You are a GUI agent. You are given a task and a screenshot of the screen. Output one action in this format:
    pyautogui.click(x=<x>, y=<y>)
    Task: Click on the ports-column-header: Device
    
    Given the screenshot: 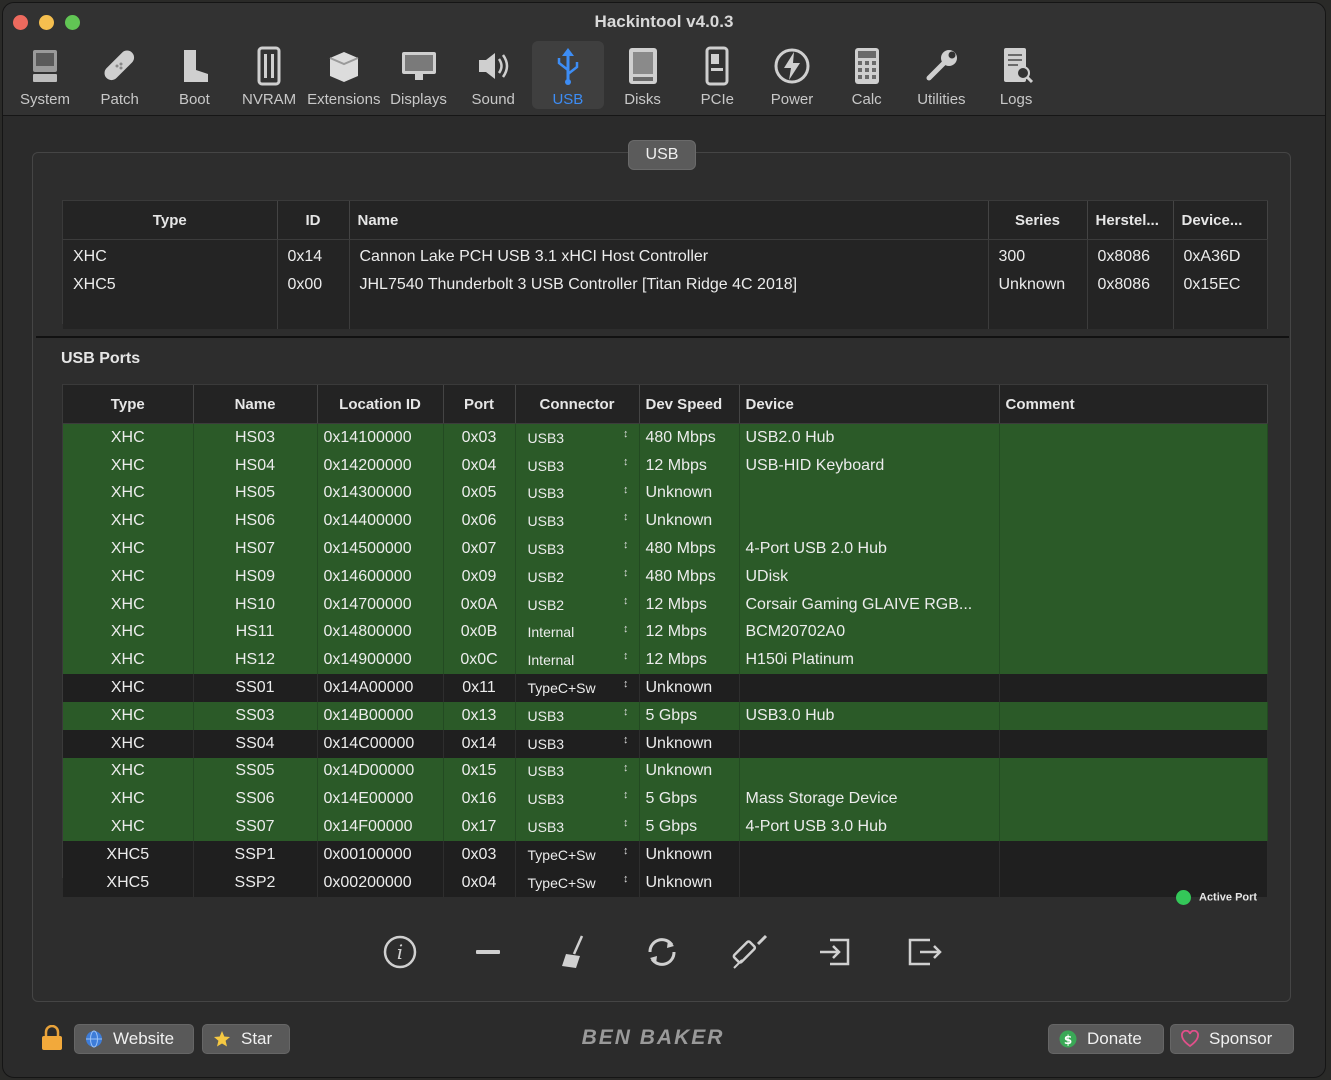 What is the action you would take?
    pyautogui.click(x=869, y=404)
    